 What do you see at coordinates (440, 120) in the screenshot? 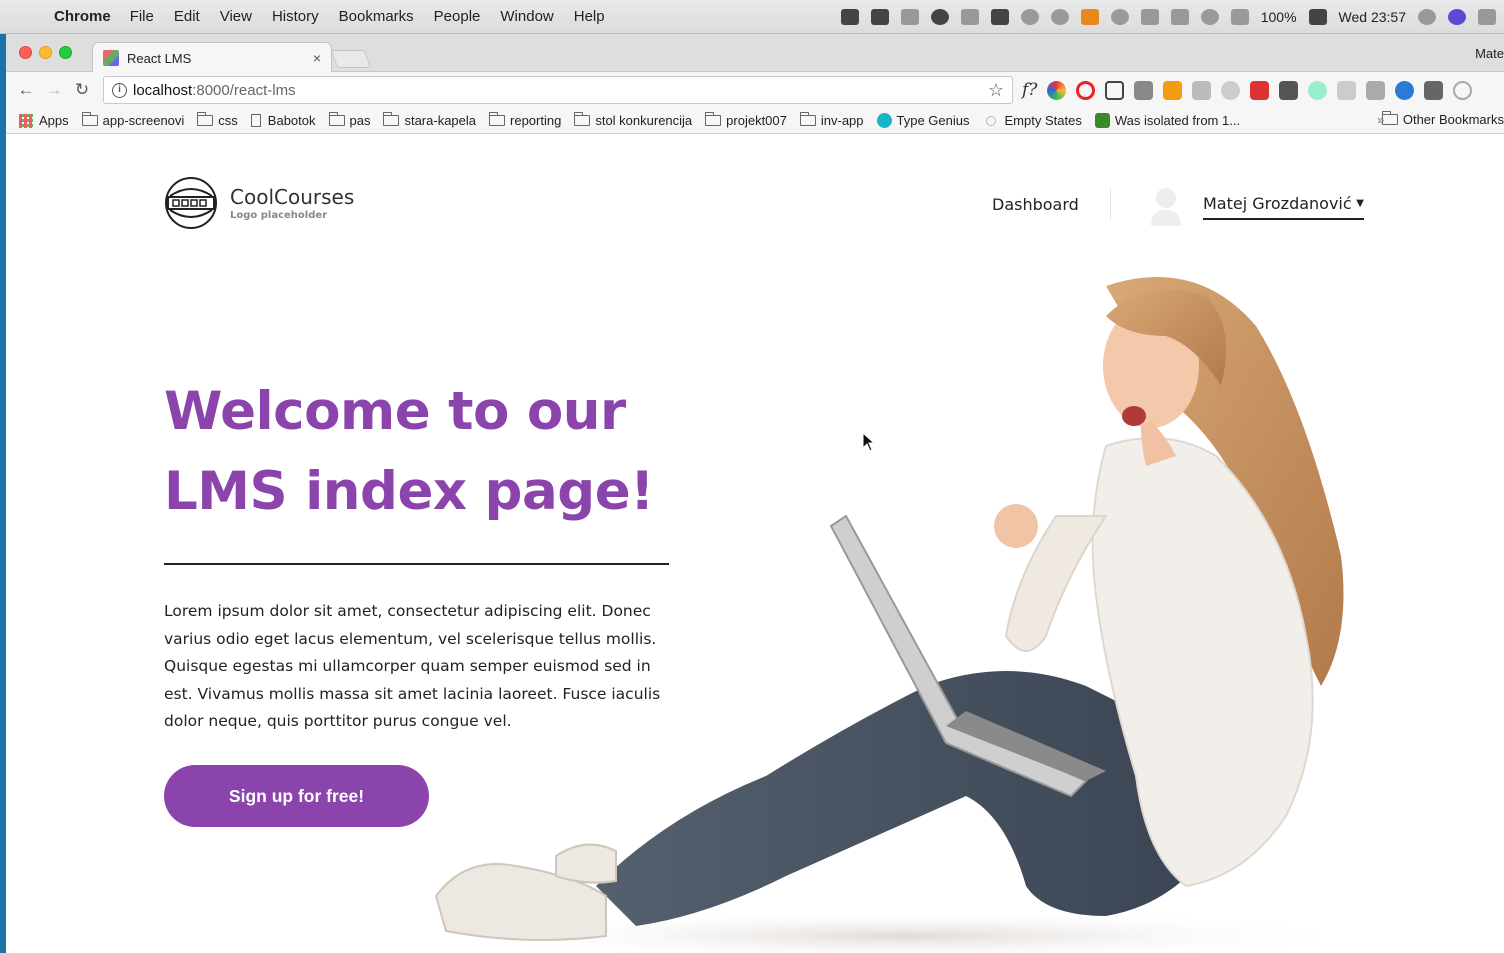
I see `bookmark-label: stara-kapela` at bounding box center [440, 120].